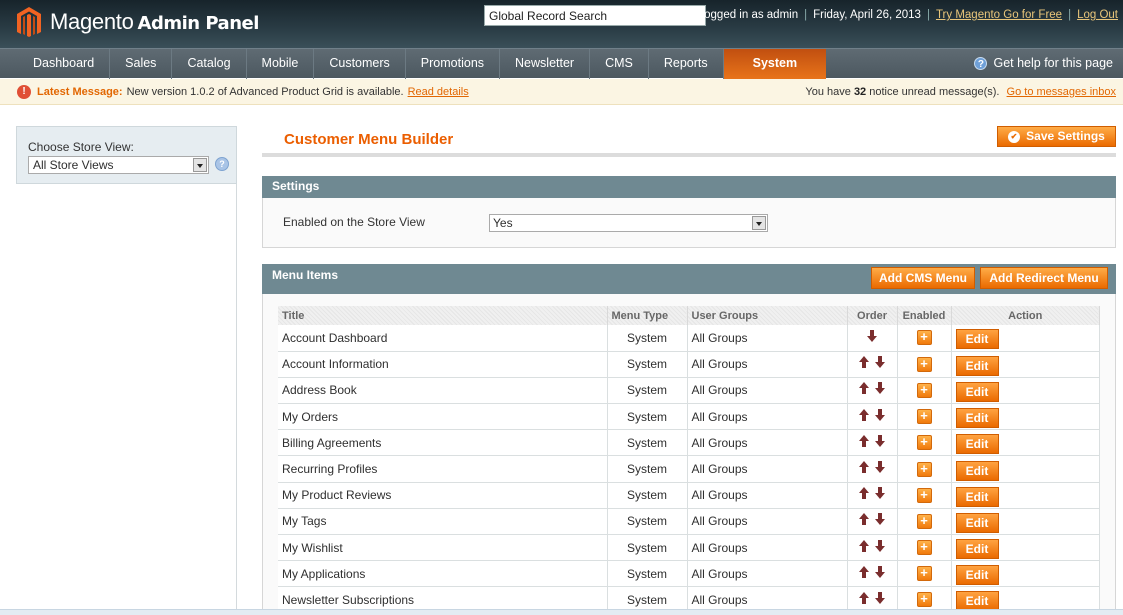 The height and width of the screenshot is (615, 1123). What do you see at coordinates (923, 278) in the screenshot?
I see `add-cms-menu-button: Add CMS Menu` at bounding box center [923, 278].